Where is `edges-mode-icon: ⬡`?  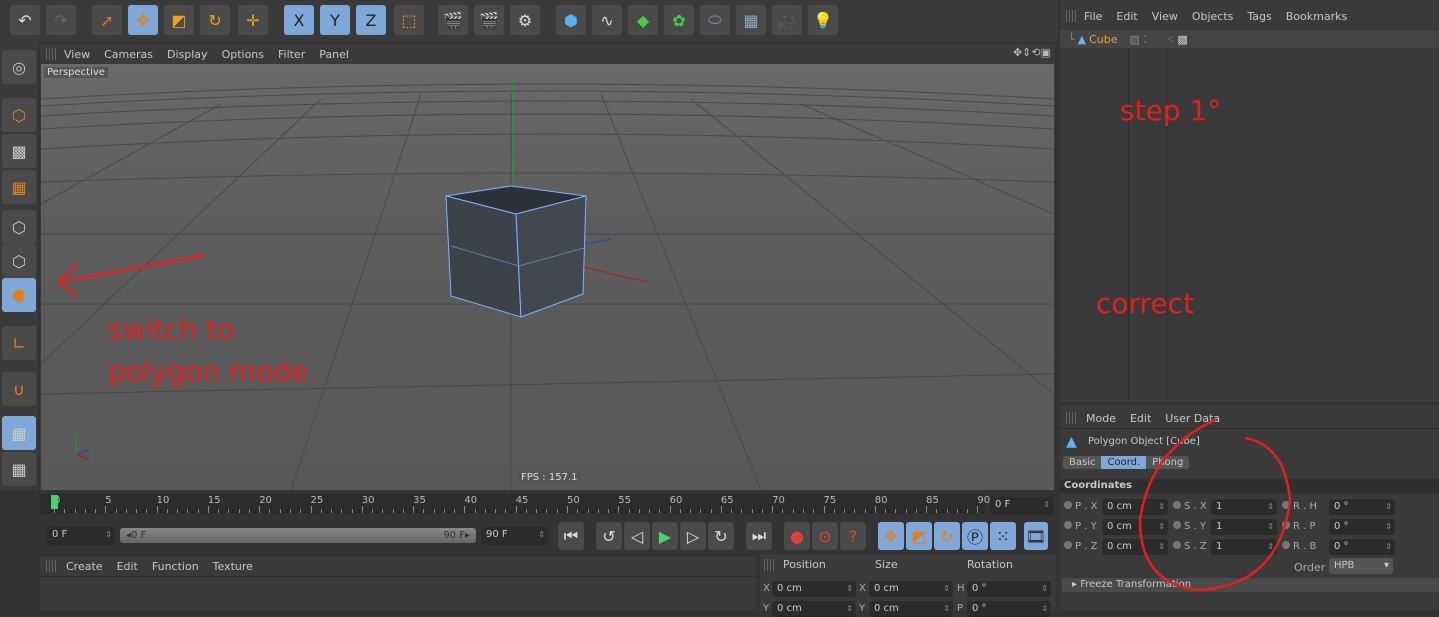 edges-mode-icon: ⬡ is located at coordinates (19, 261).